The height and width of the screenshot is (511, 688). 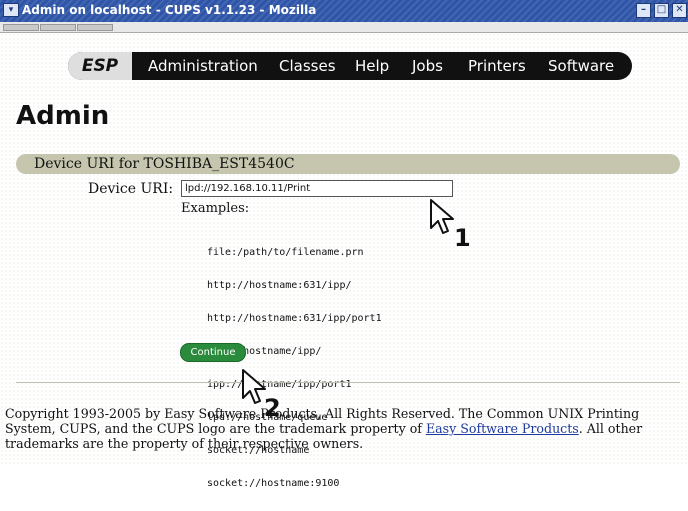 I want to click on example-uri: socket://hostname:9100, so click(x=273, y=483).